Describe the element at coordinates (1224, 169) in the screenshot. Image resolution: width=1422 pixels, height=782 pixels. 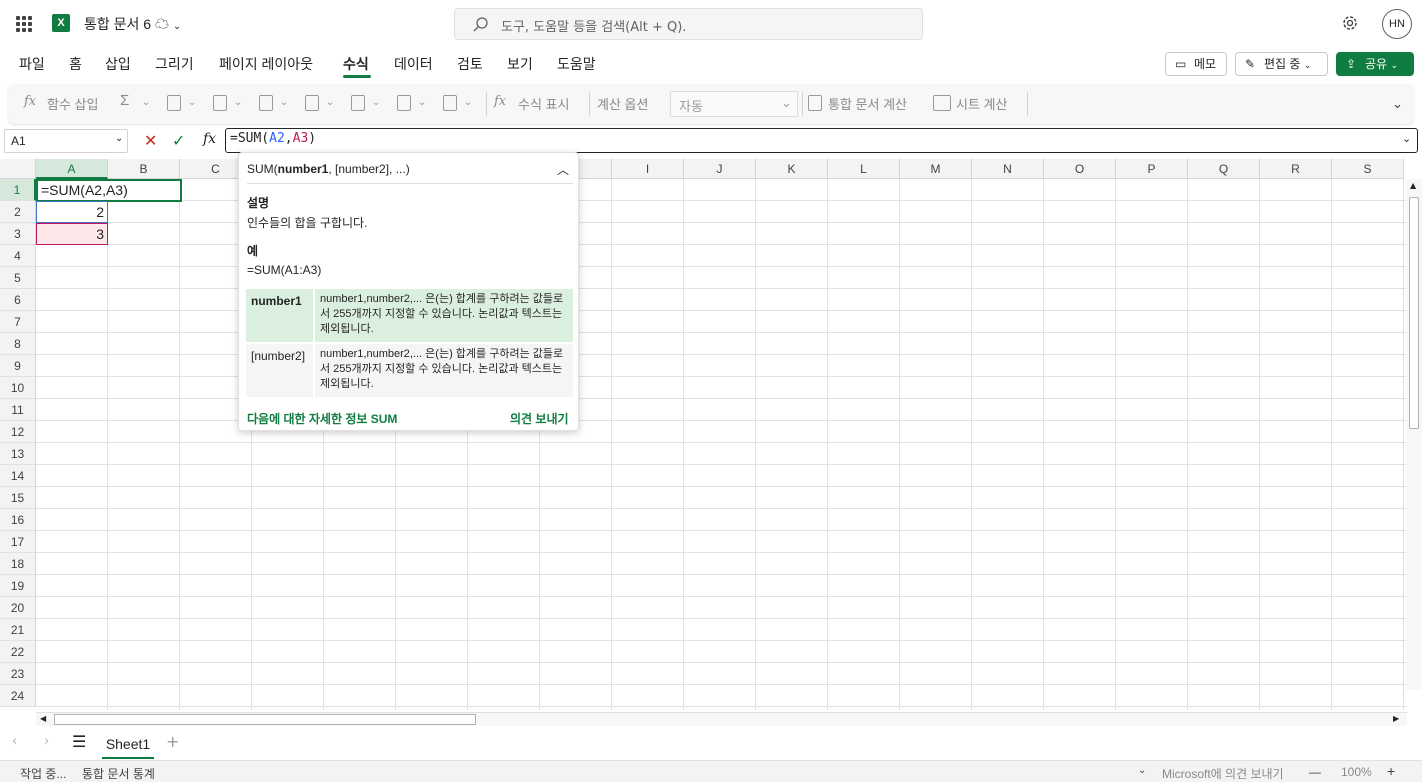
I see `column-header-q: Q` at that location.